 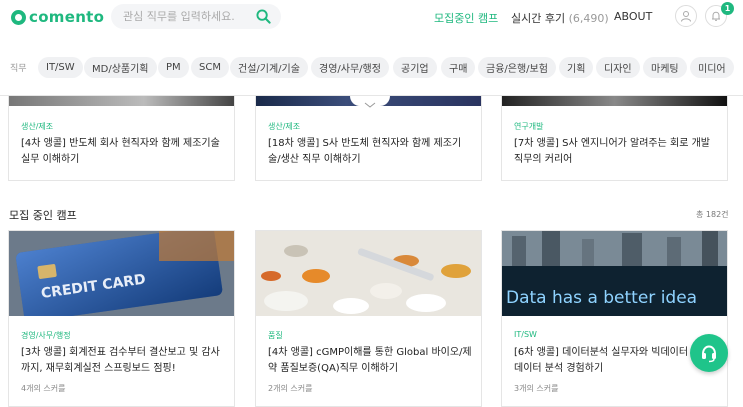 I want to click on section-title: 모집 중인 캠프, so click(x=43, y=215).